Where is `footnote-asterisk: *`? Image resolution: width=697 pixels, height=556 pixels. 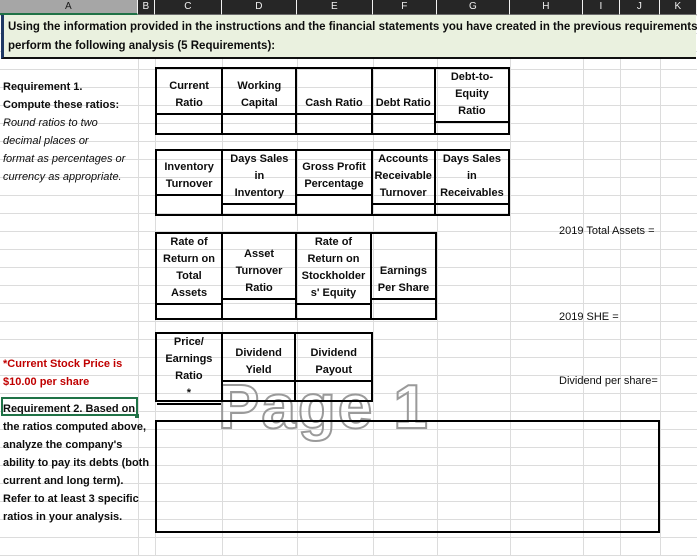 footnote-asterisk: * is located at coordinates (189, 393).